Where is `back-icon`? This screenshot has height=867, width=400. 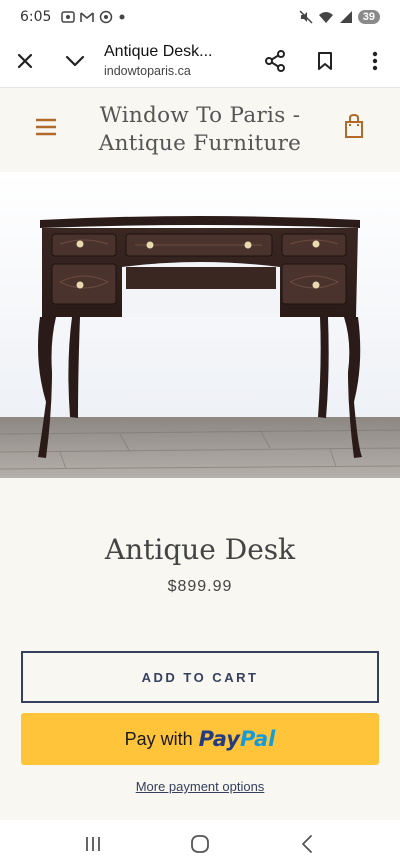 back-icon is located at coordinates (306, 843).